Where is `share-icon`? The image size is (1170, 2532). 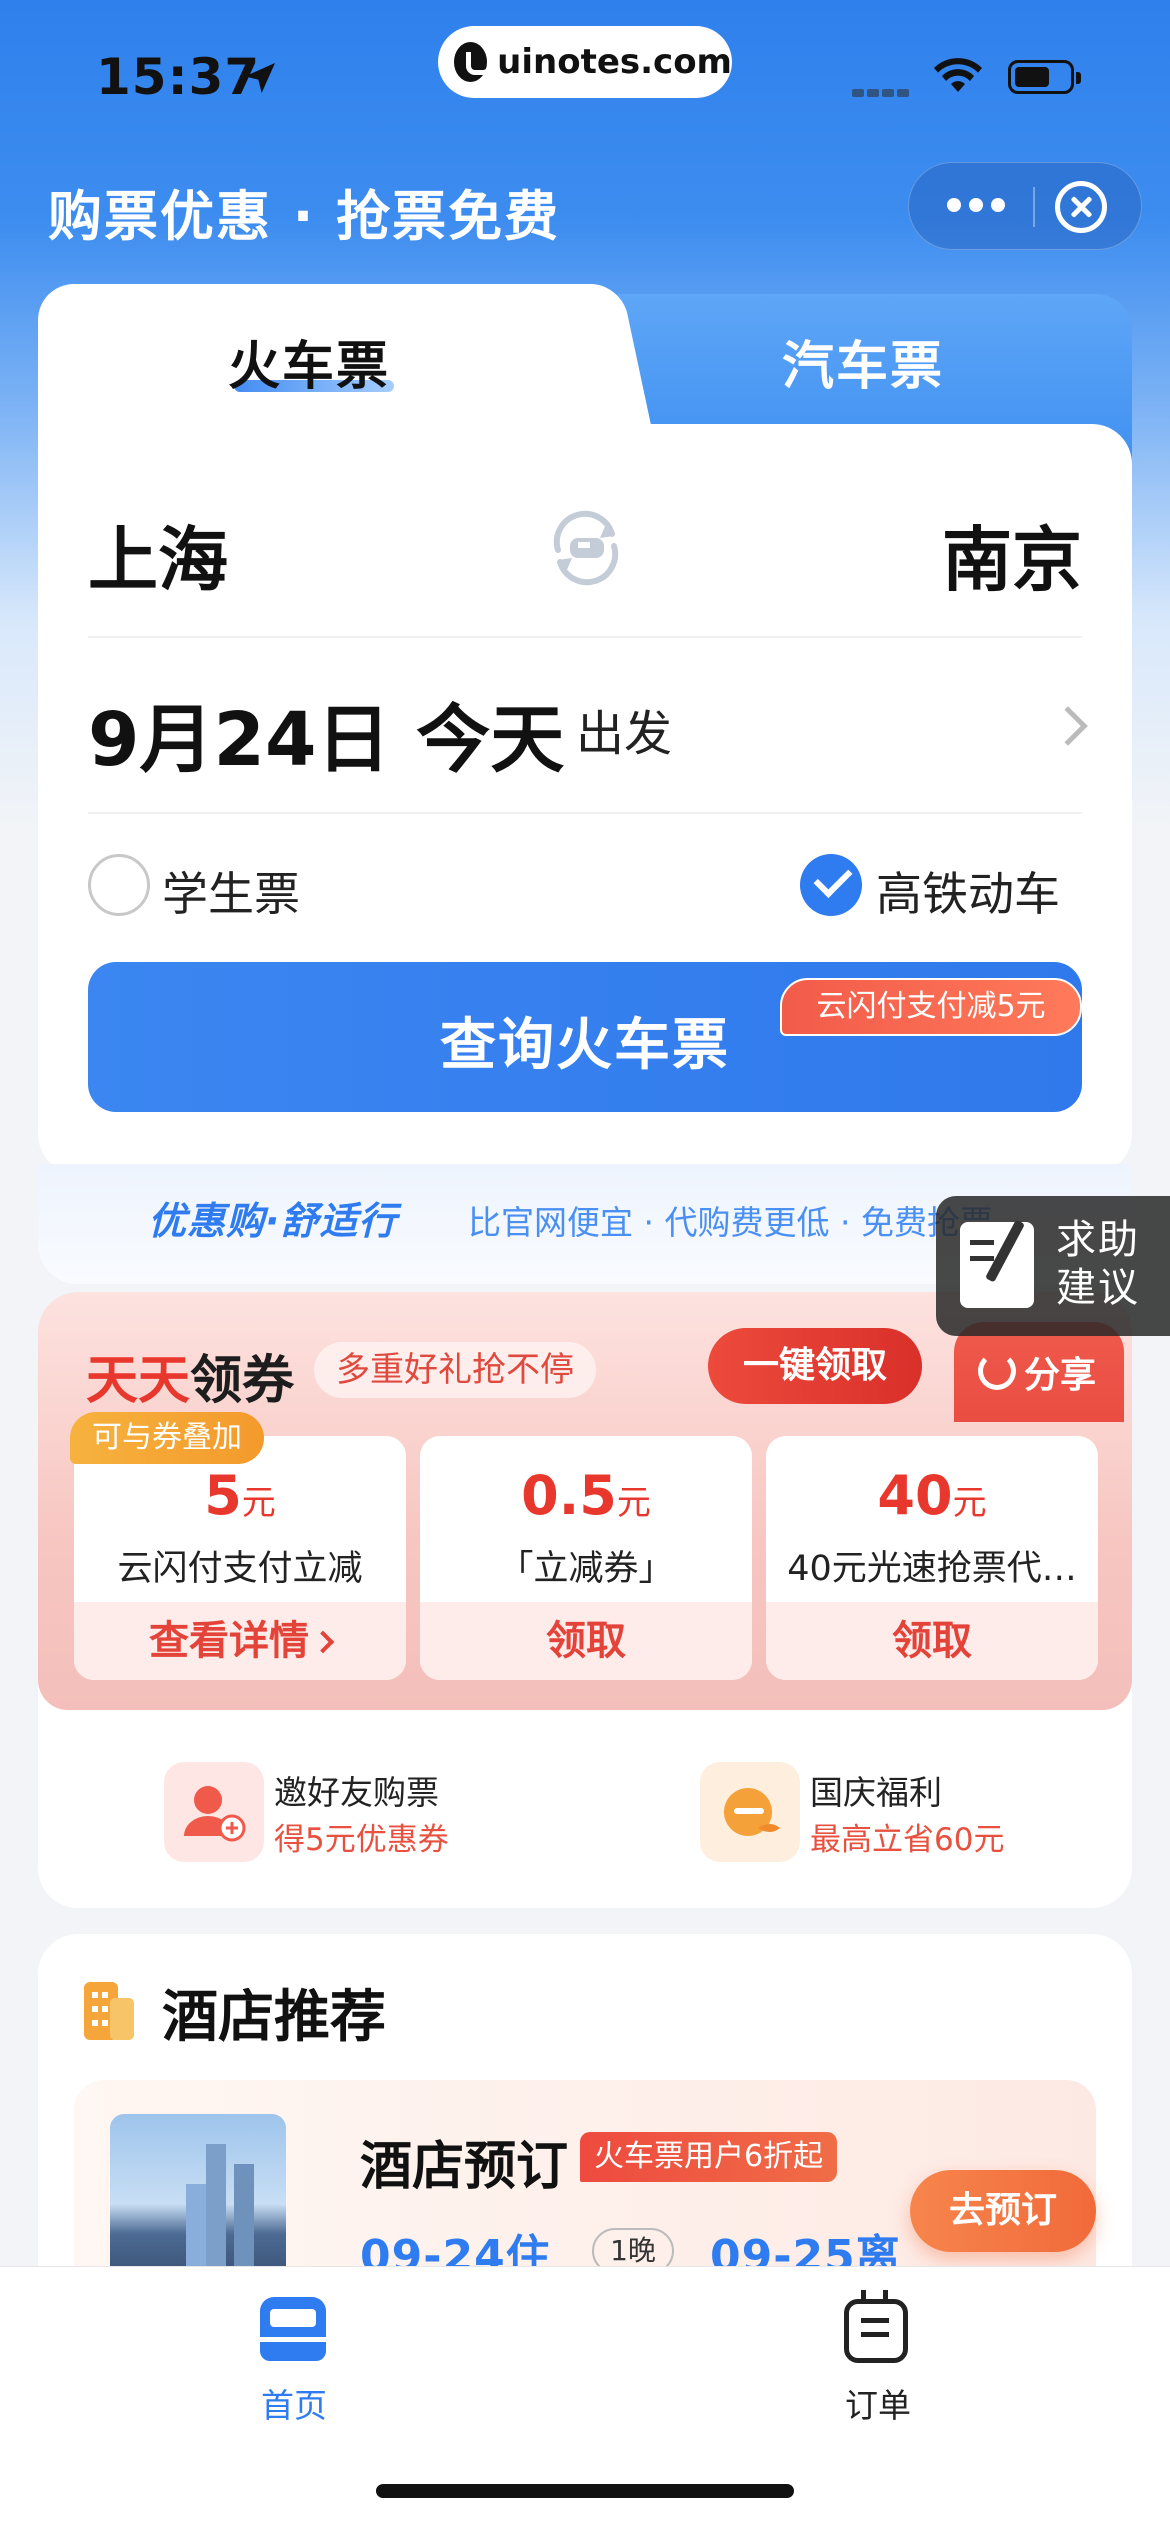
share-icon is located at coordinates (997, 1371).